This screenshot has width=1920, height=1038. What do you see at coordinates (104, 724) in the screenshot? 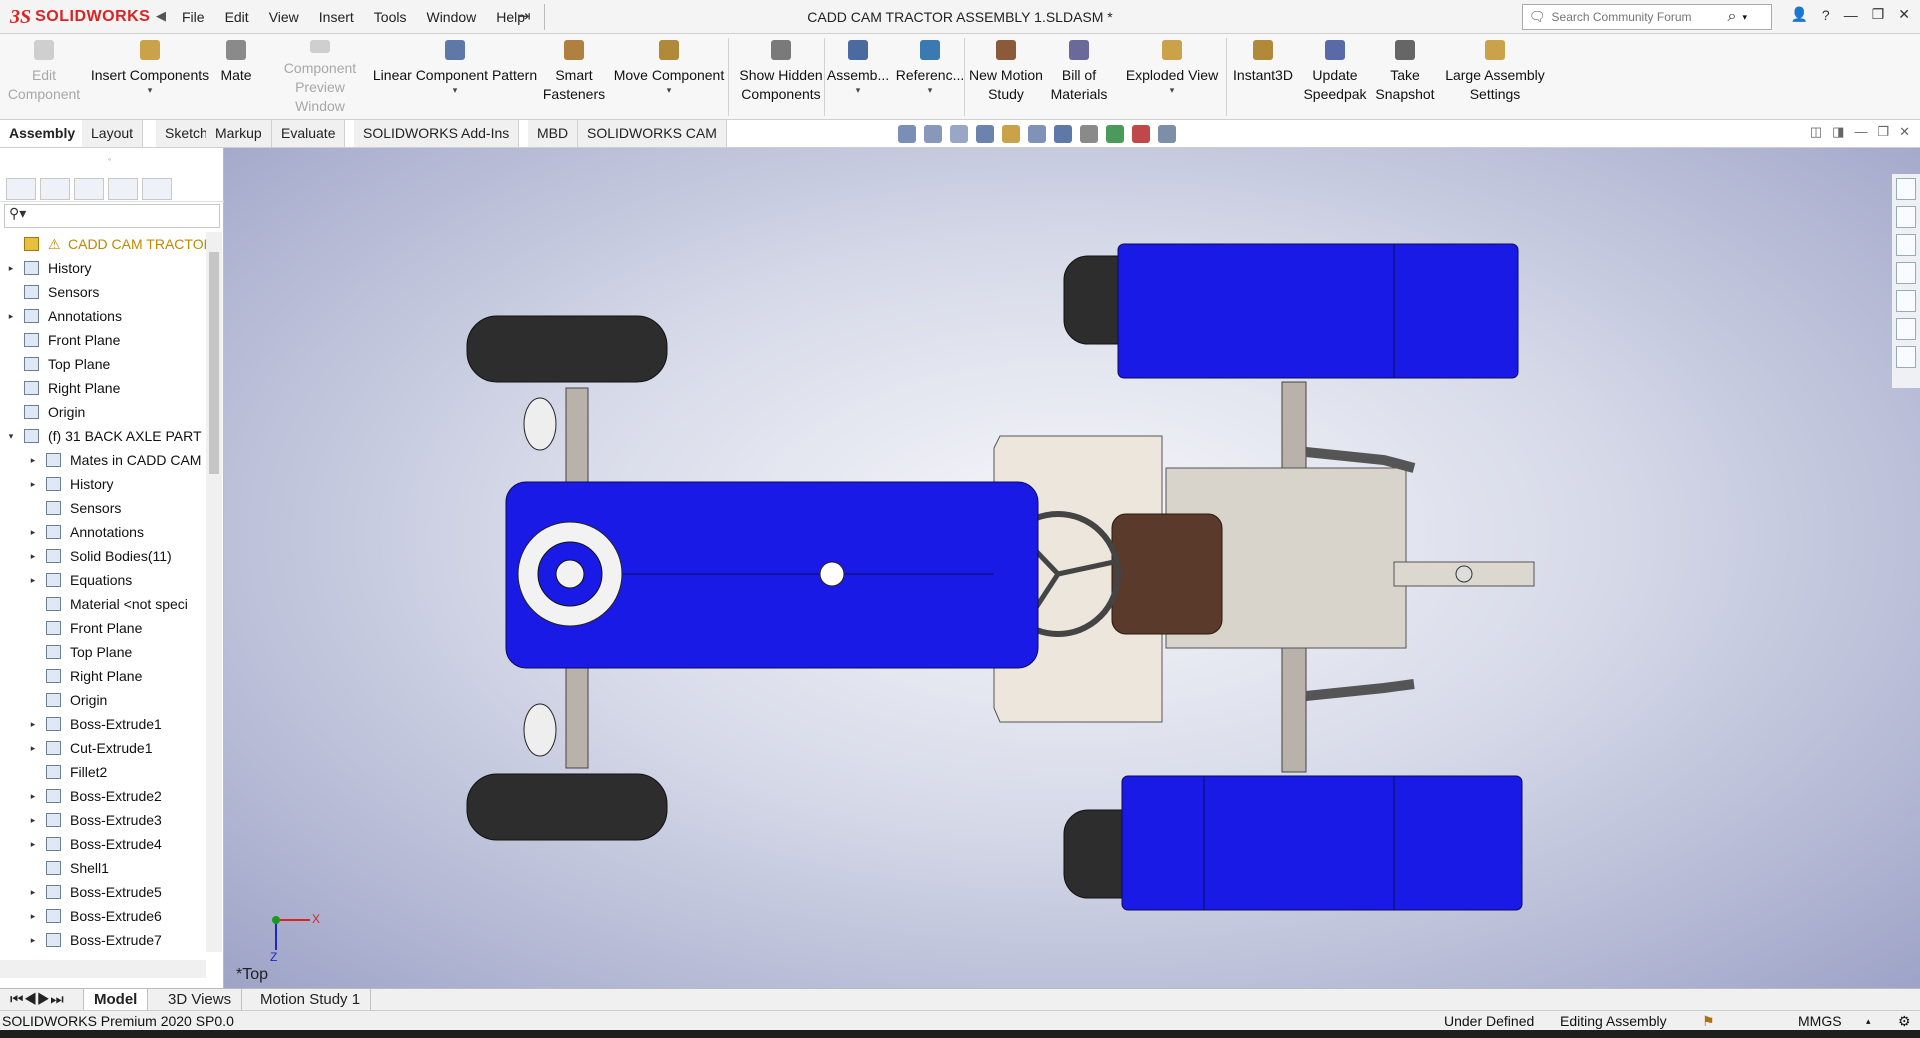
I see `tree-node: ▸ Boss-Extrude1` at bounding box center [104, 724].